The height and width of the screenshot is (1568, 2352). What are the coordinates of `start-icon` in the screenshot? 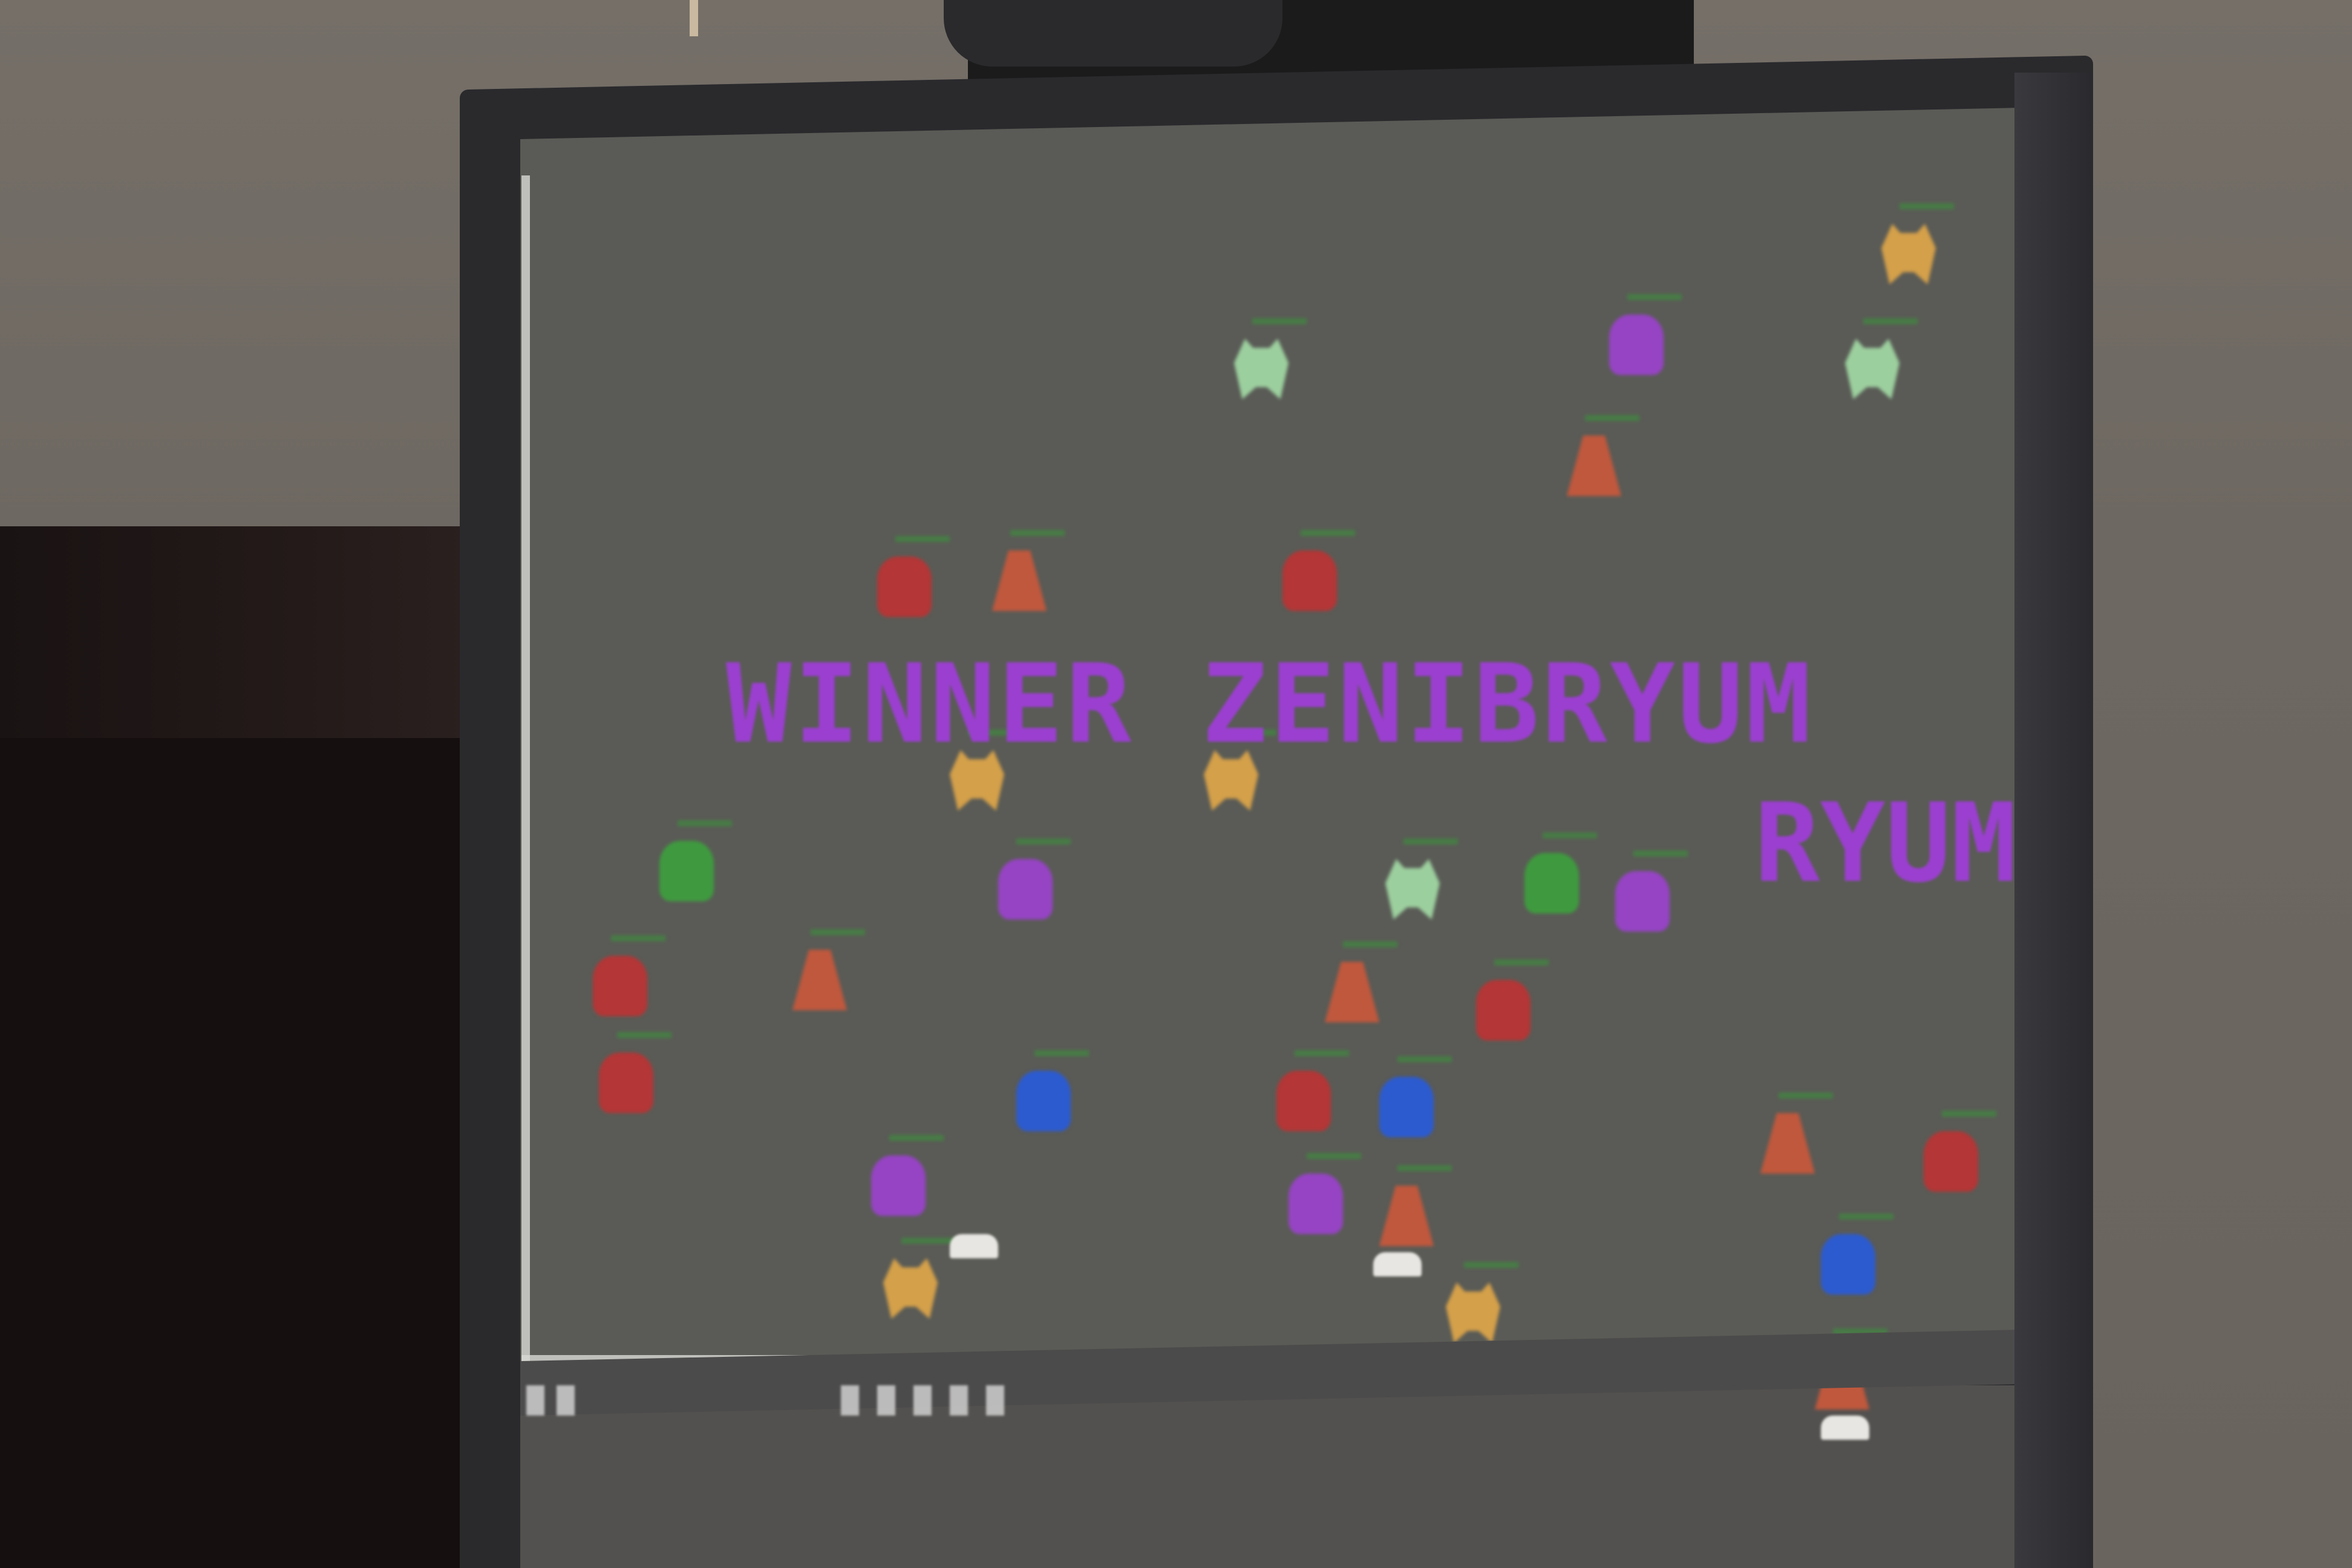 It's located at (535, 1400).